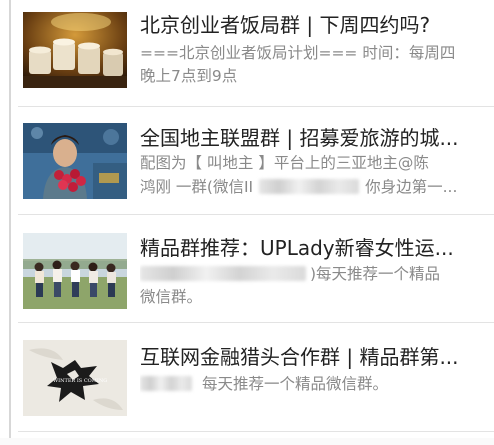 The height and width of the screenshot is (445, 494). I want to click on thumbnail-caption: WINTER IS COMING, so click(80, 381).